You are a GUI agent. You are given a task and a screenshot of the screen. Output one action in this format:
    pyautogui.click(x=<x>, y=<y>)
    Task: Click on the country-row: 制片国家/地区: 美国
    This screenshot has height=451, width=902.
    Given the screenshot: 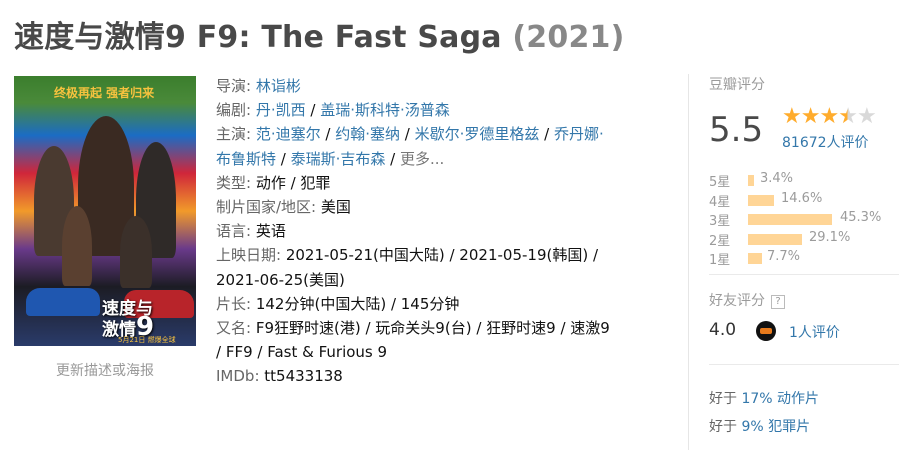 What is the action you would take?
    pyautogui.click(x=283, y=207)
    